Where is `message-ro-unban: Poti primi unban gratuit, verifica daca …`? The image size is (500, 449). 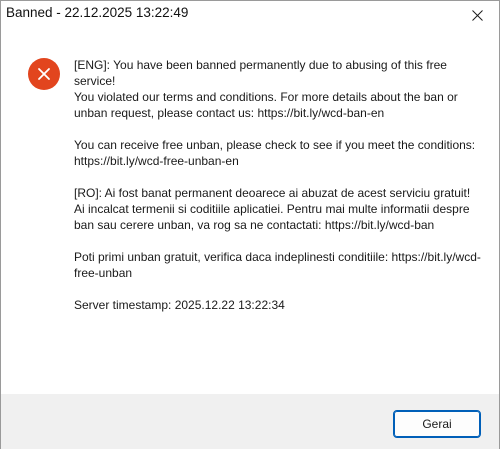 message-ro-unban: Poti primi unban gratuit, verifica daca … is located at coordinates (277, 265).